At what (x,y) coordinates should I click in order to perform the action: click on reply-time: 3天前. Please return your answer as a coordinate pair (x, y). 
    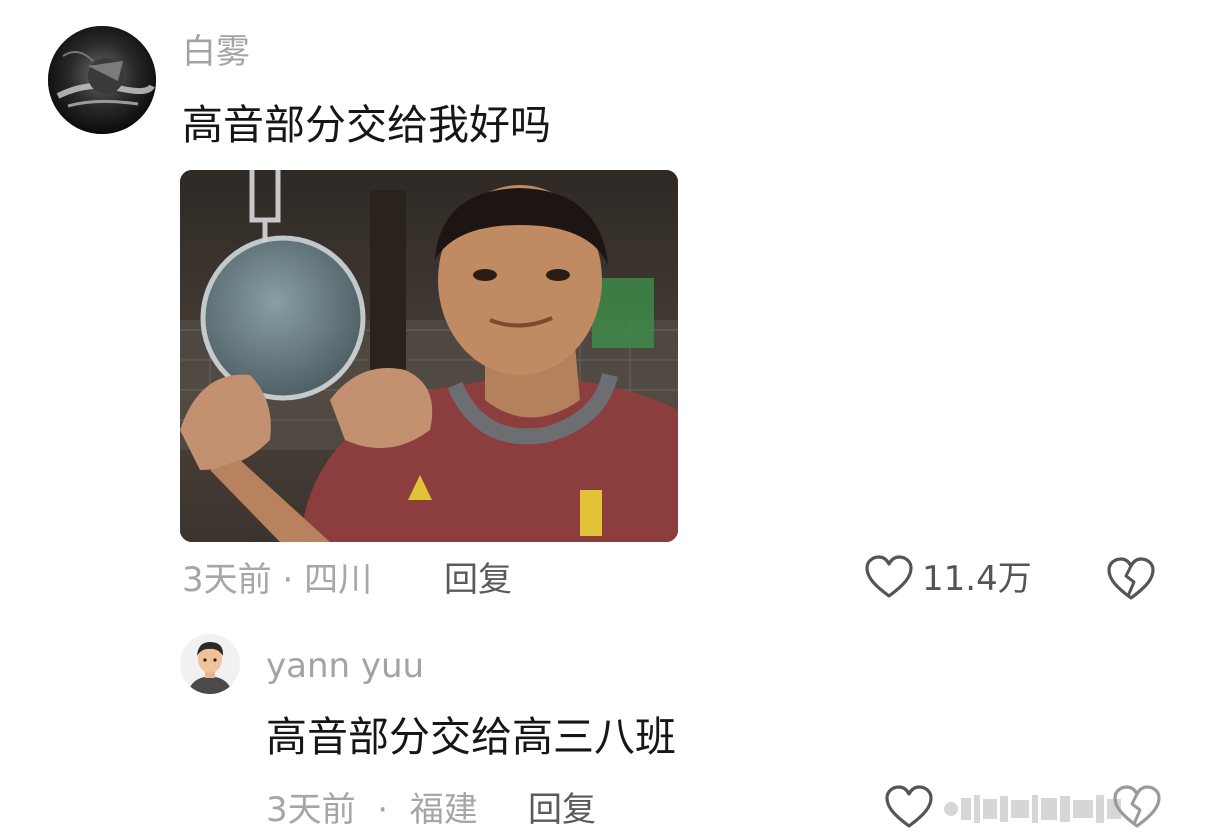
    Looking at the image, I should click on (311, 810).